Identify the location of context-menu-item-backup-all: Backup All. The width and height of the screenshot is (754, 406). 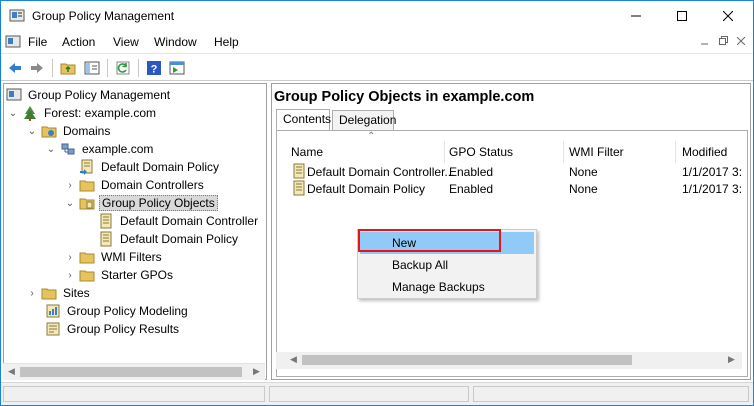
(447, 265).